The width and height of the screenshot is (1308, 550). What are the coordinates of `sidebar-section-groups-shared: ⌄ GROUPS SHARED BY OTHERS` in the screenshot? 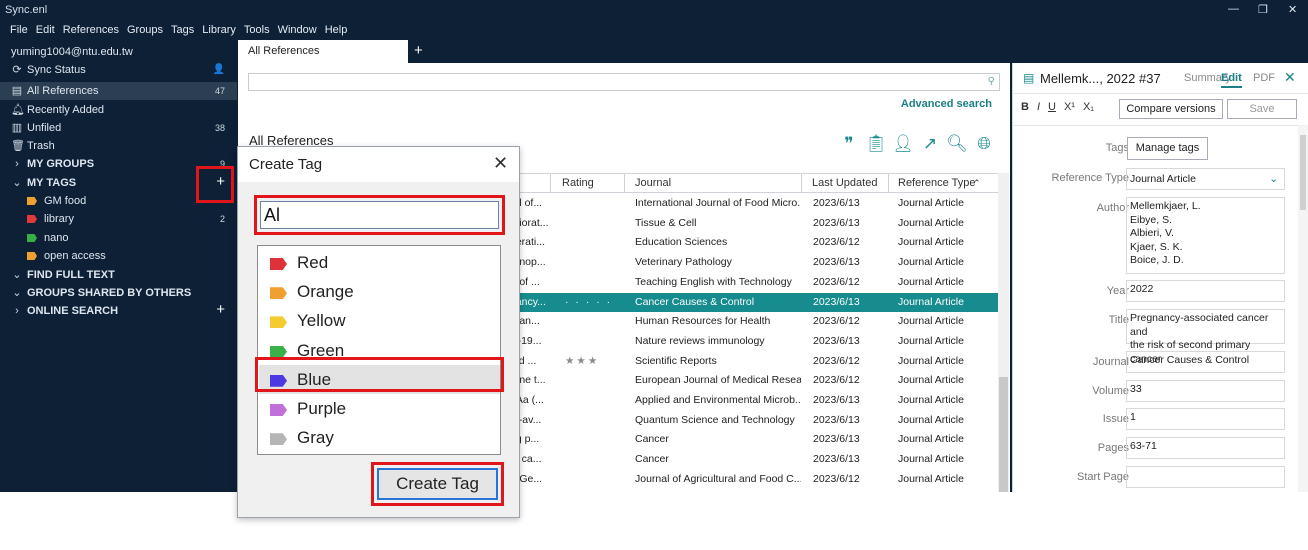 It's located at (118, 293).